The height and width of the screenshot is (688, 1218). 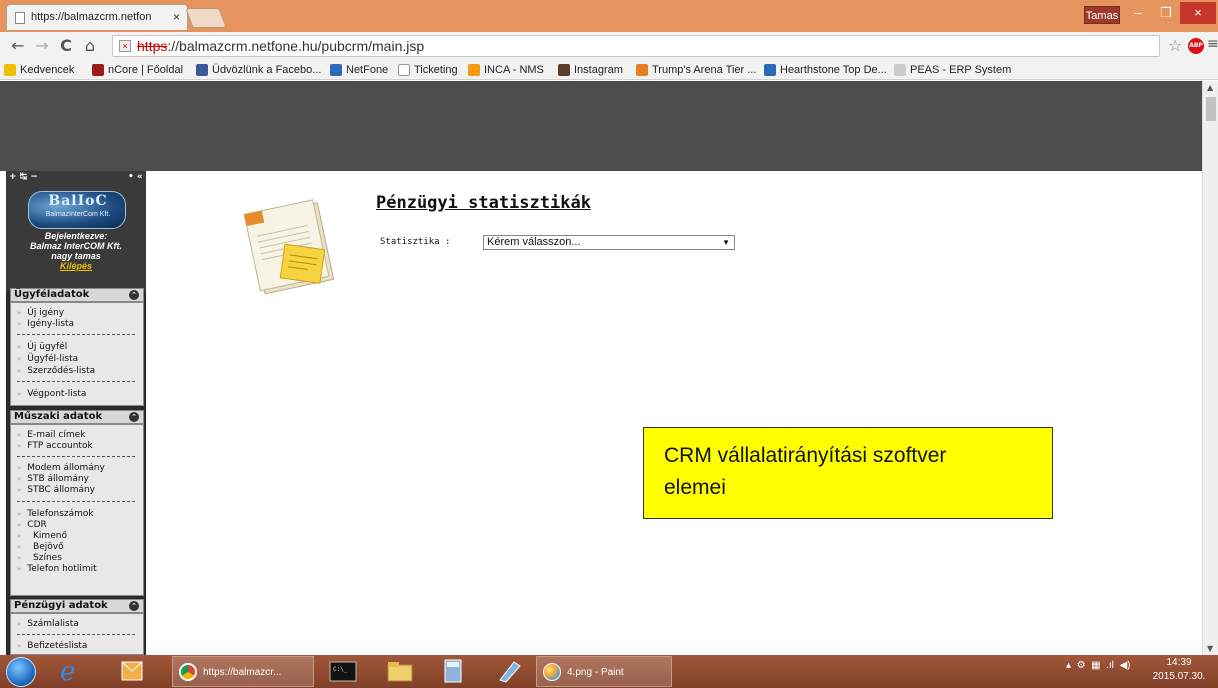 I want to click on menu-ugyfel-lista: » Ügyfél-lista, so click(x=47, y=359).